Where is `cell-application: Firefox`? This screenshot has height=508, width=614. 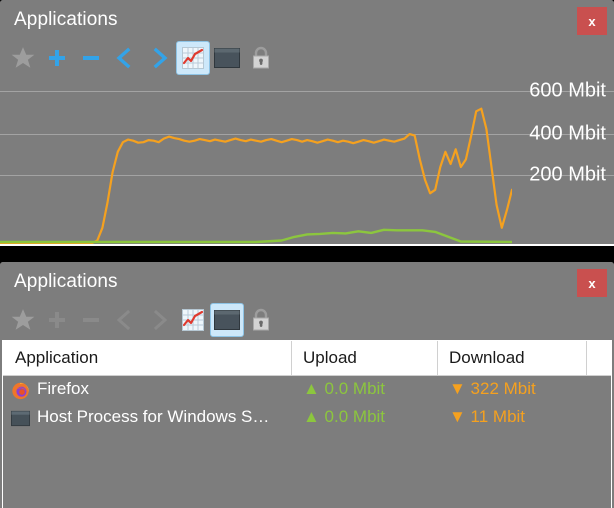 cell-application: Firefox is located at coordinates (63, 388).